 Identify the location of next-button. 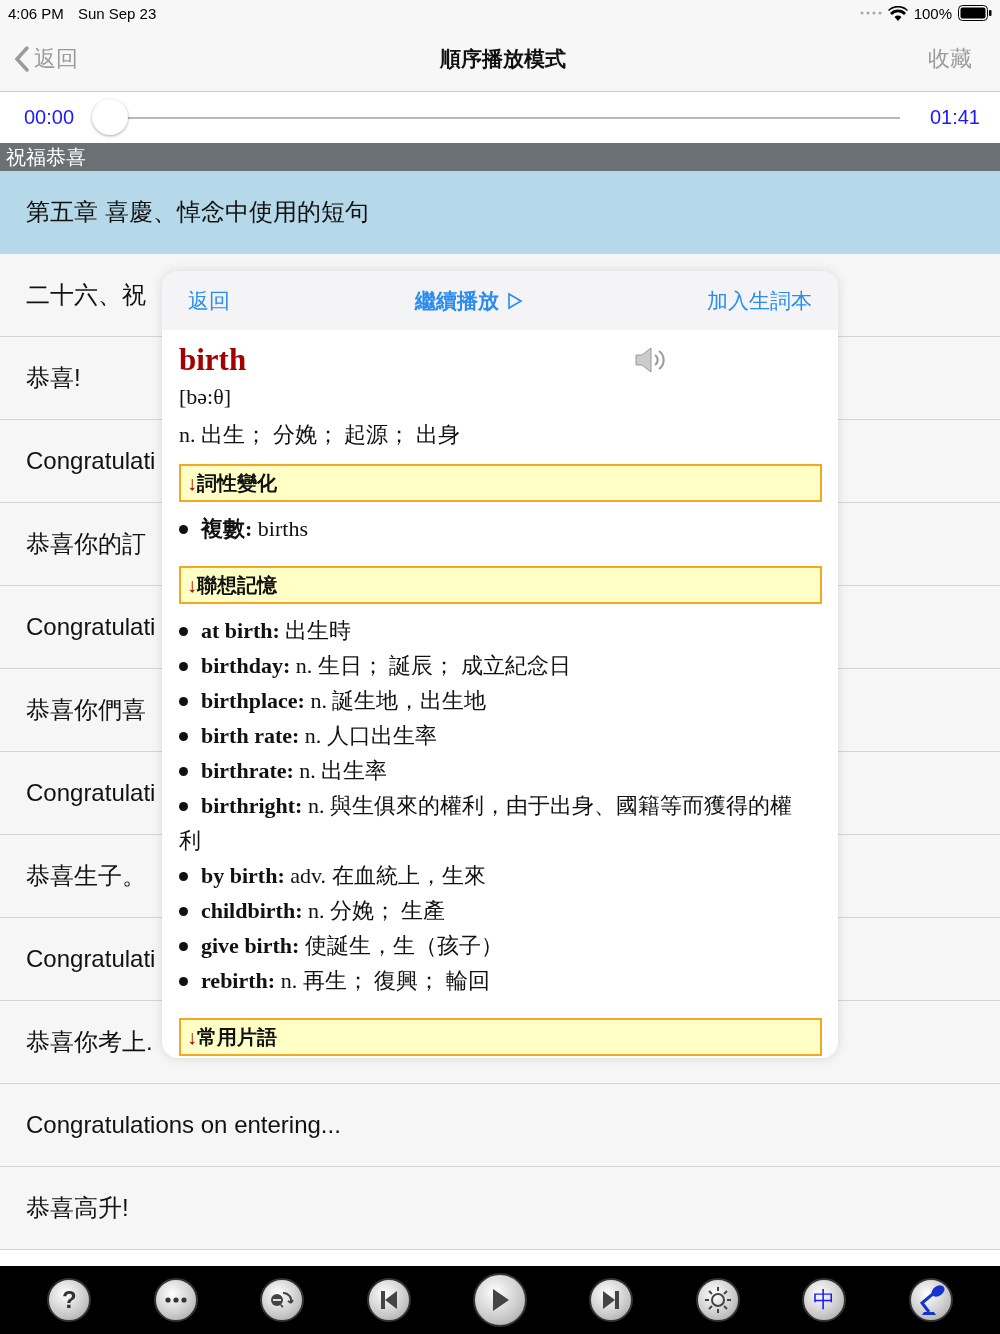
(611, 1300).